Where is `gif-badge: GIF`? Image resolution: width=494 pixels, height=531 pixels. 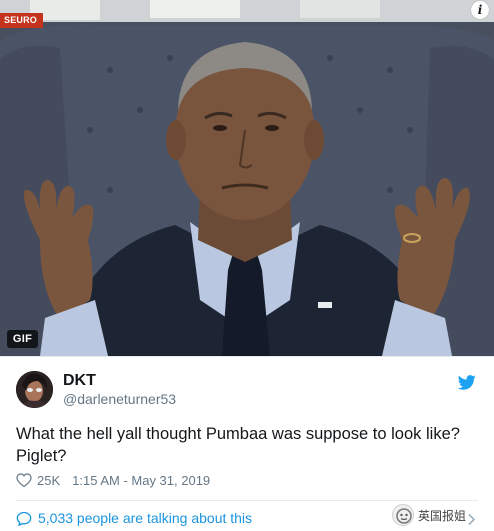 gif-badge: GIF is located at coordinates (22, 339).